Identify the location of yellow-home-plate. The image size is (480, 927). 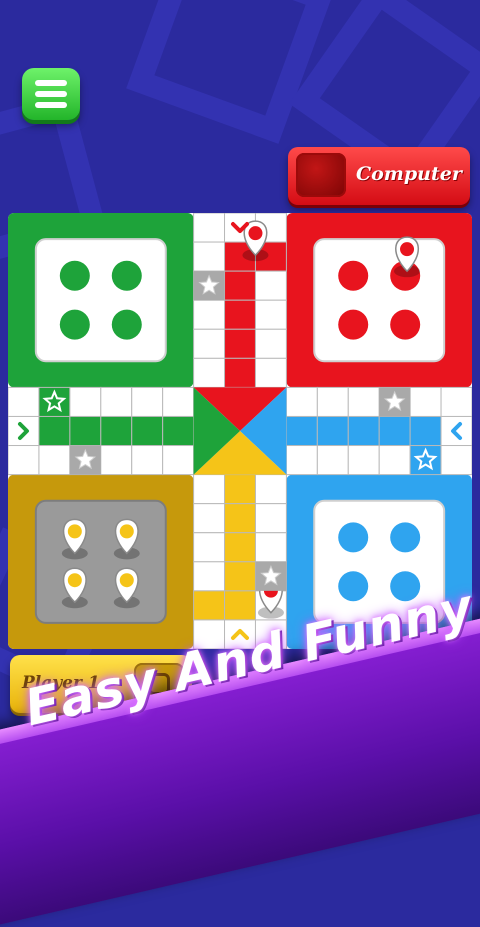
(100, 561).